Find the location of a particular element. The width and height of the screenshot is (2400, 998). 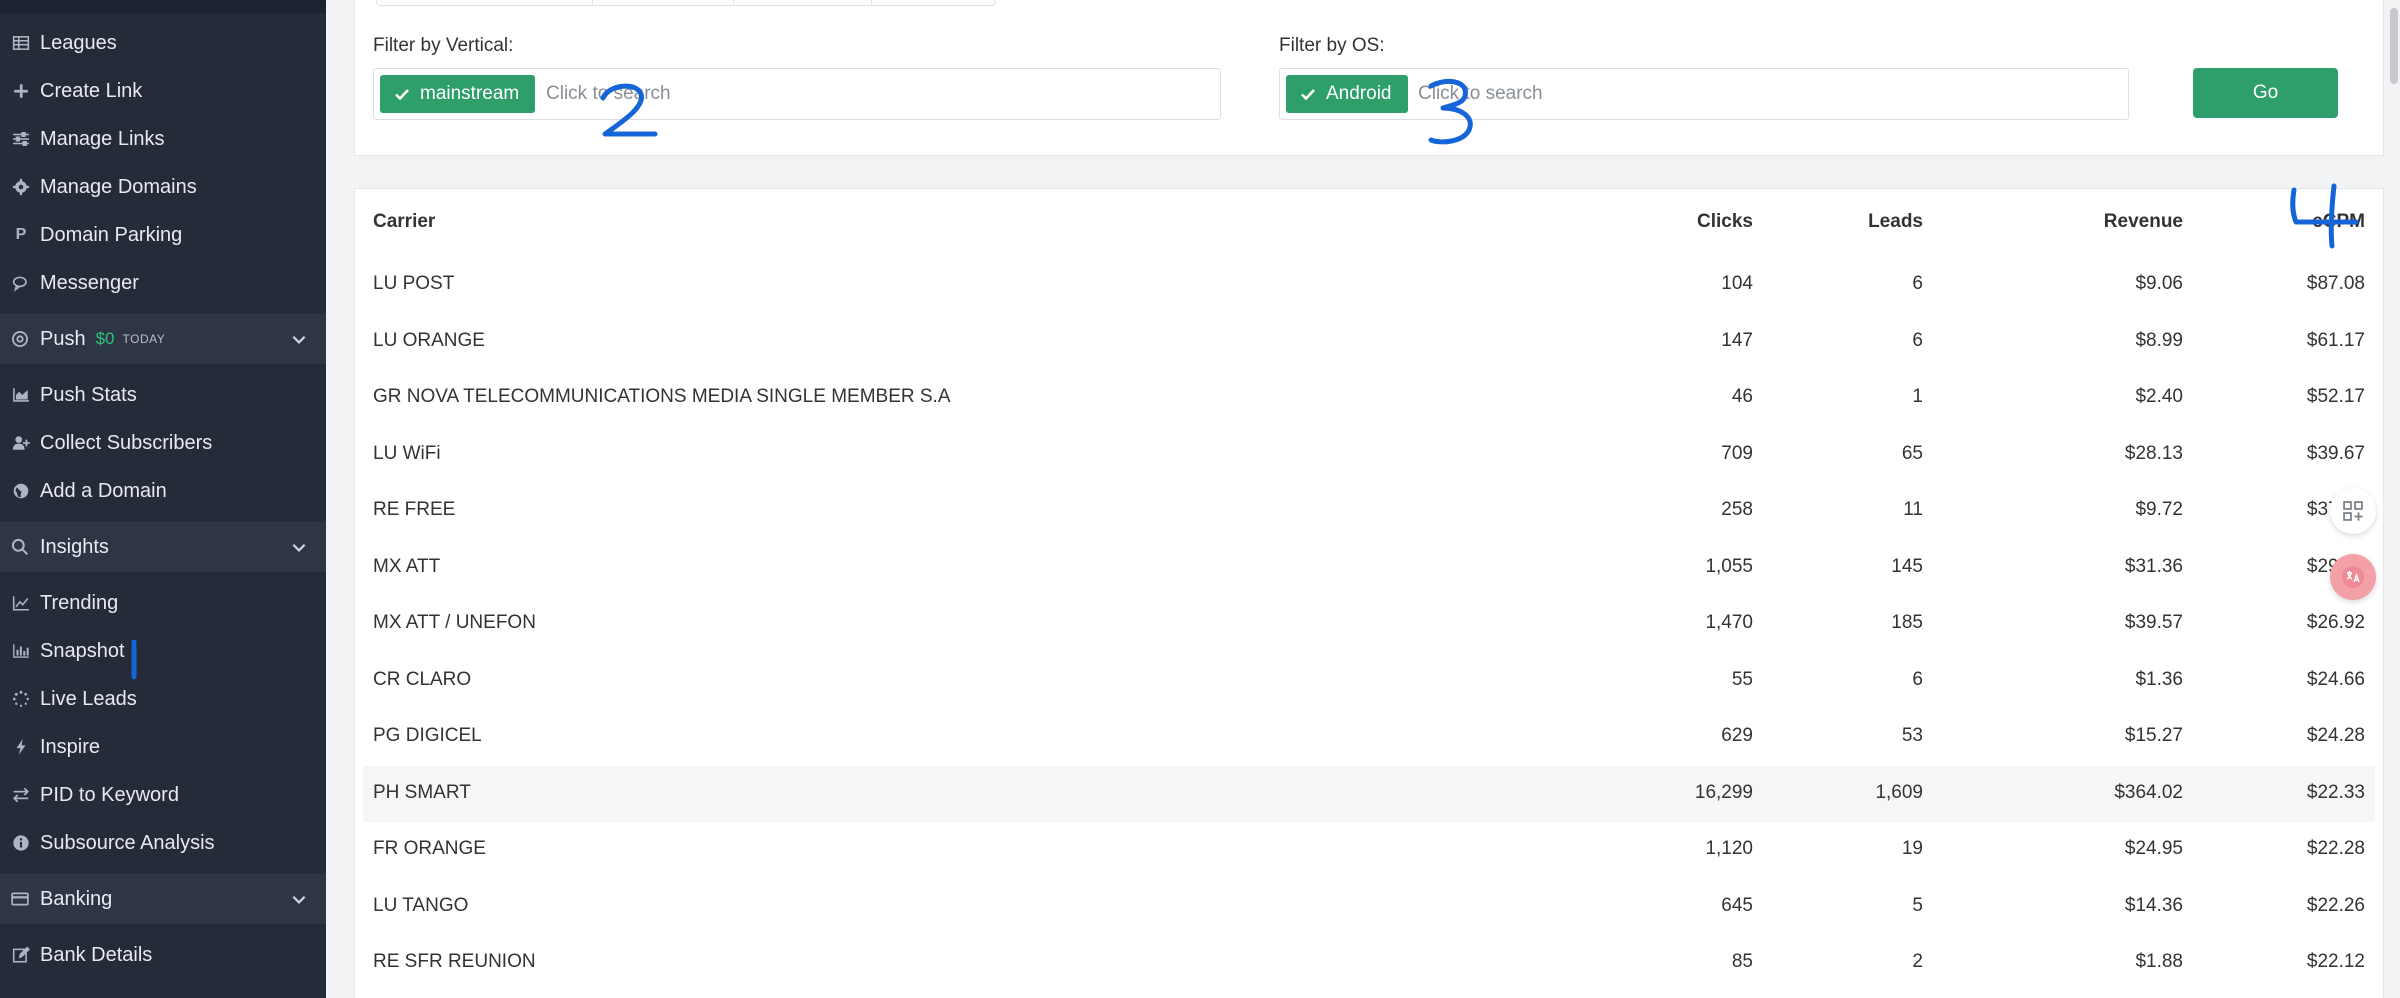

translate-icon is located at coordinates (2353, 577).